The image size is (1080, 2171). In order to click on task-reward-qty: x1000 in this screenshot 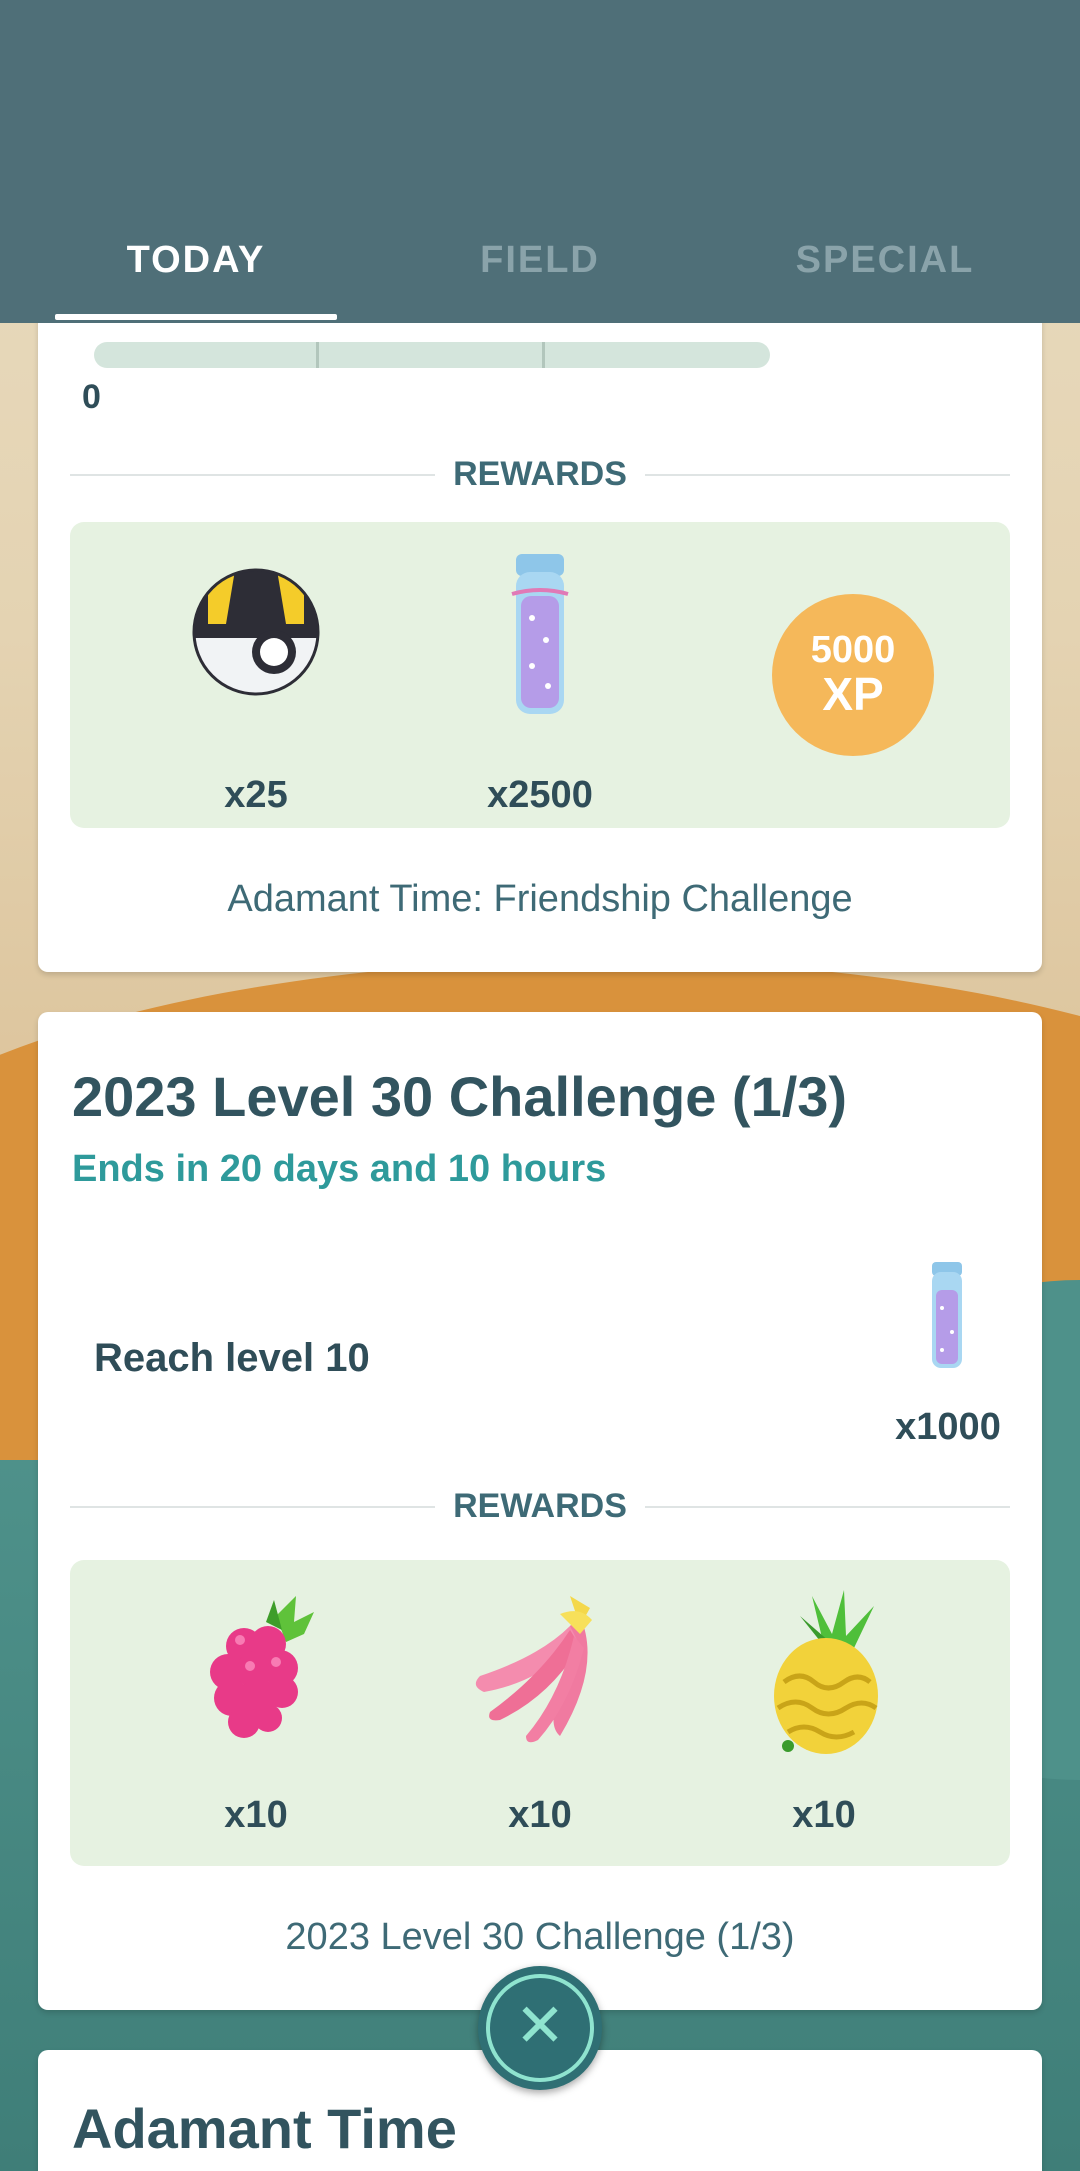, I will do `click(948, 1427)`.